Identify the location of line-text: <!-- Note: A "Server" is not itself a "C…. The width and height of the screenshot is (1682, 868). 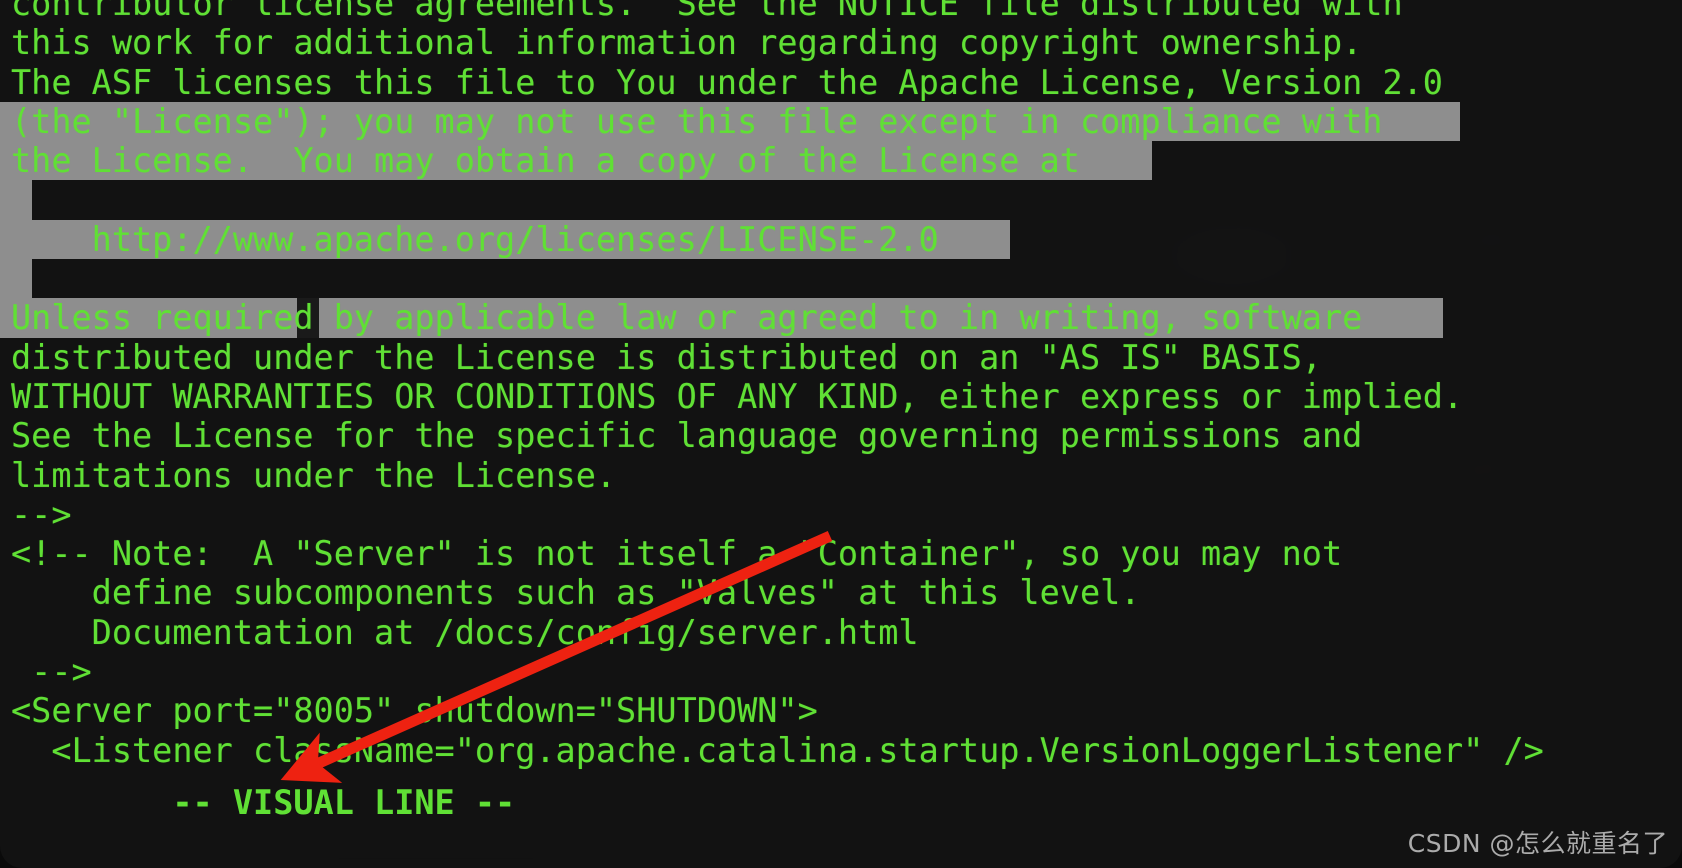
(677, 554).